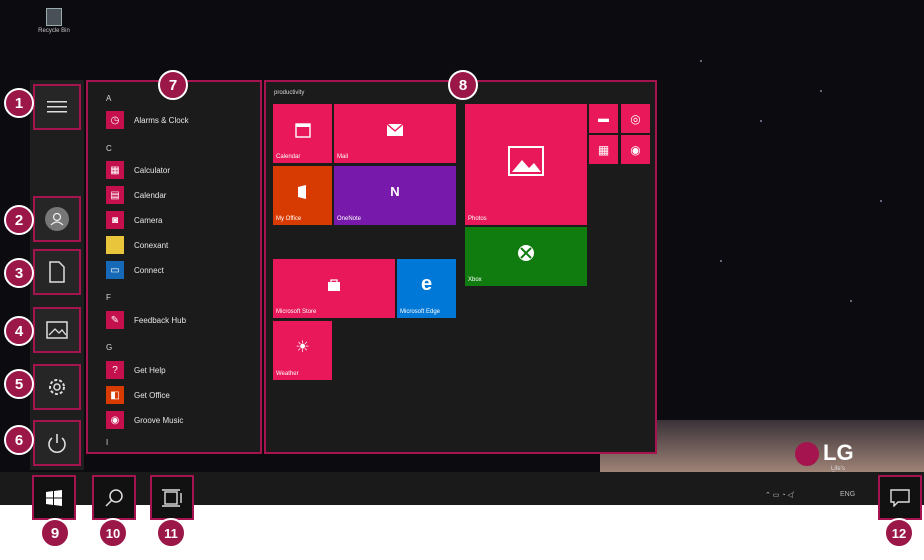 This screenshot has height=560, width=924. Describe the element at coordinates (19, 440) in the screenshot. I see `callout-badge: 6` at that location.